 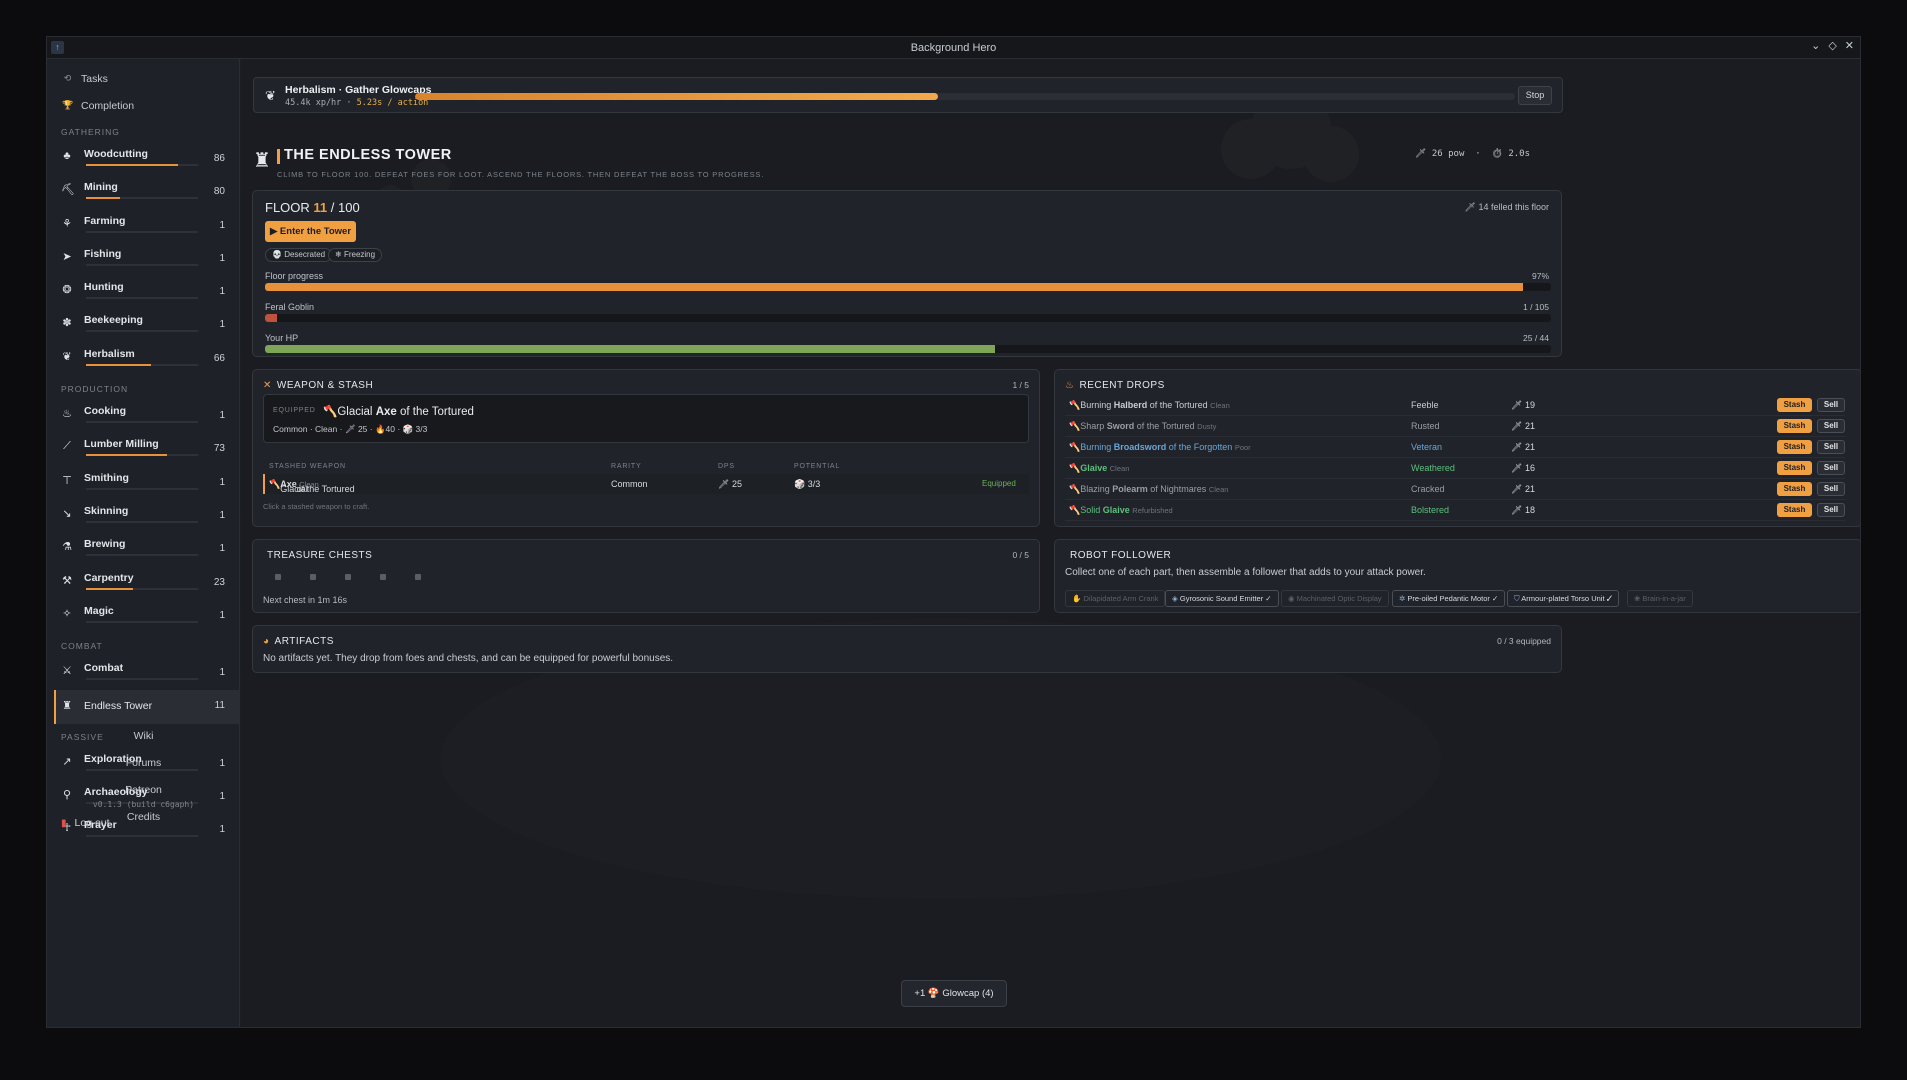 I want to click on drop-weapon-name: 🪓Glaive Clean, so click(x=1099, y=468).